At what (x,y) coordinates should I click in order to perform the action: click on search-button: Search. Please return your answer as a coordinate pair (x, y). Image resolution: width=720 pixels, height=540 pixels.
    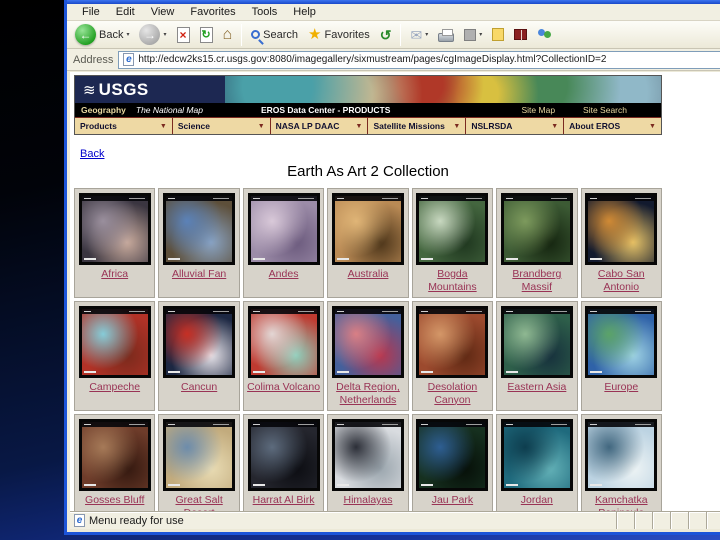
    Looking at the image, I should click on (274, 35).